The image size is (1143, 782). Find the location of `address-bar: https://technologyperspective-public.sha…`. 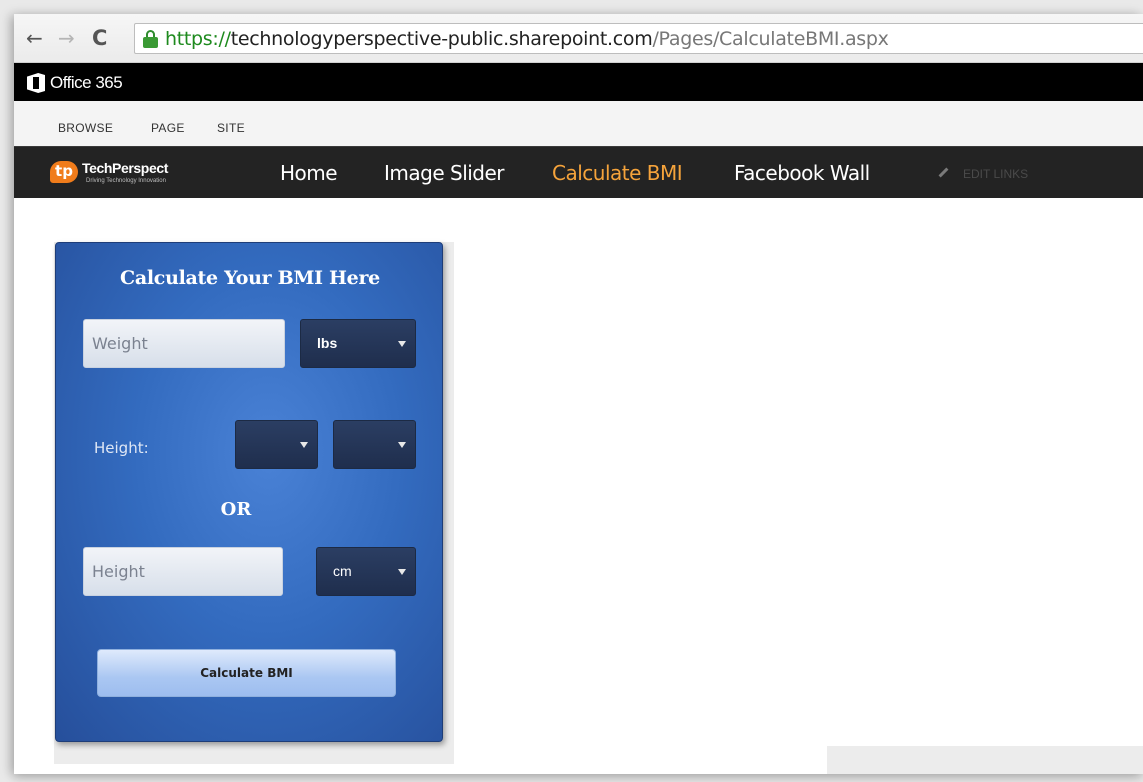

address-bar: https://technologyperspective-public.sha… is located at coordinates (638, 38).